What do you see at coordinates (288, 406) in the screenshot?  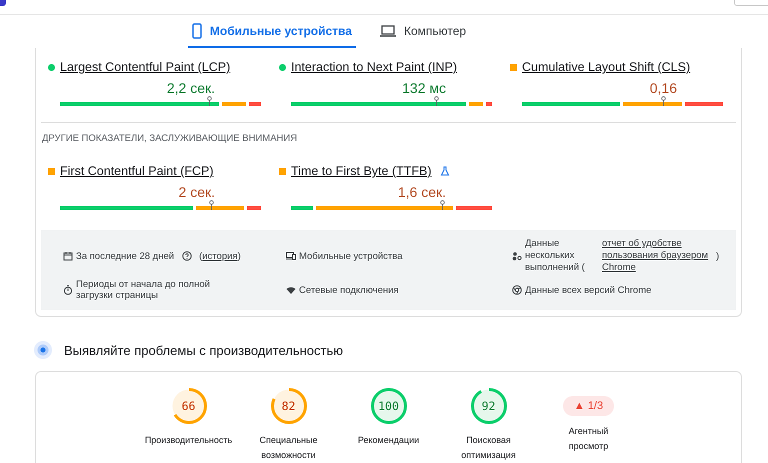 I see `score-gauge: 82` at bounding box center [288, 406].